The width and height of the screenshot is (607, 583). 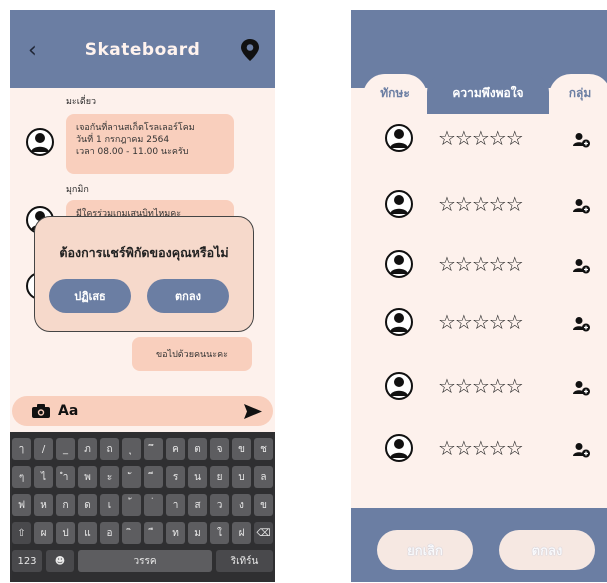 What do you see at coordinates (109, 533) in the screenshot?
I see `key: อ` at bounding box center [109, 533].